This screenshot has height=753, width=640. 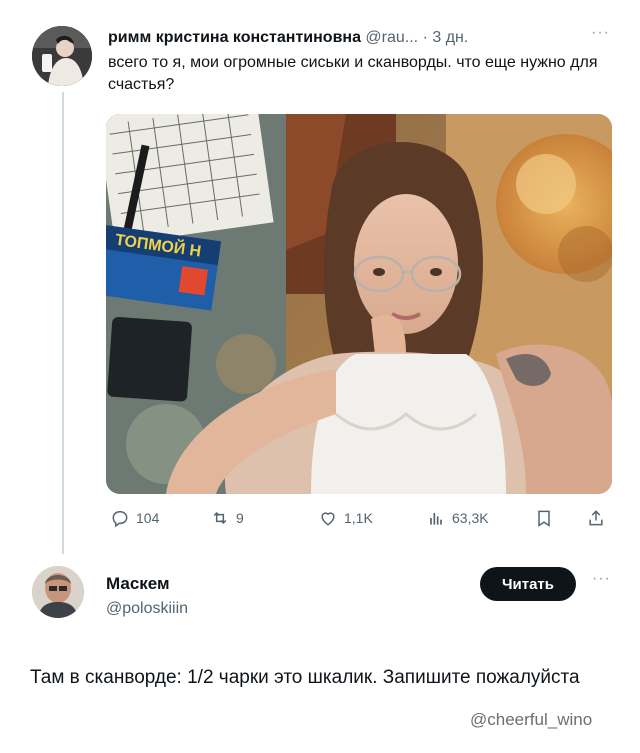 What do you see at coordinates (601, 579) in the screenshot?
I see `reply-more-options-icon: ···` at bounding box center [601, 579].